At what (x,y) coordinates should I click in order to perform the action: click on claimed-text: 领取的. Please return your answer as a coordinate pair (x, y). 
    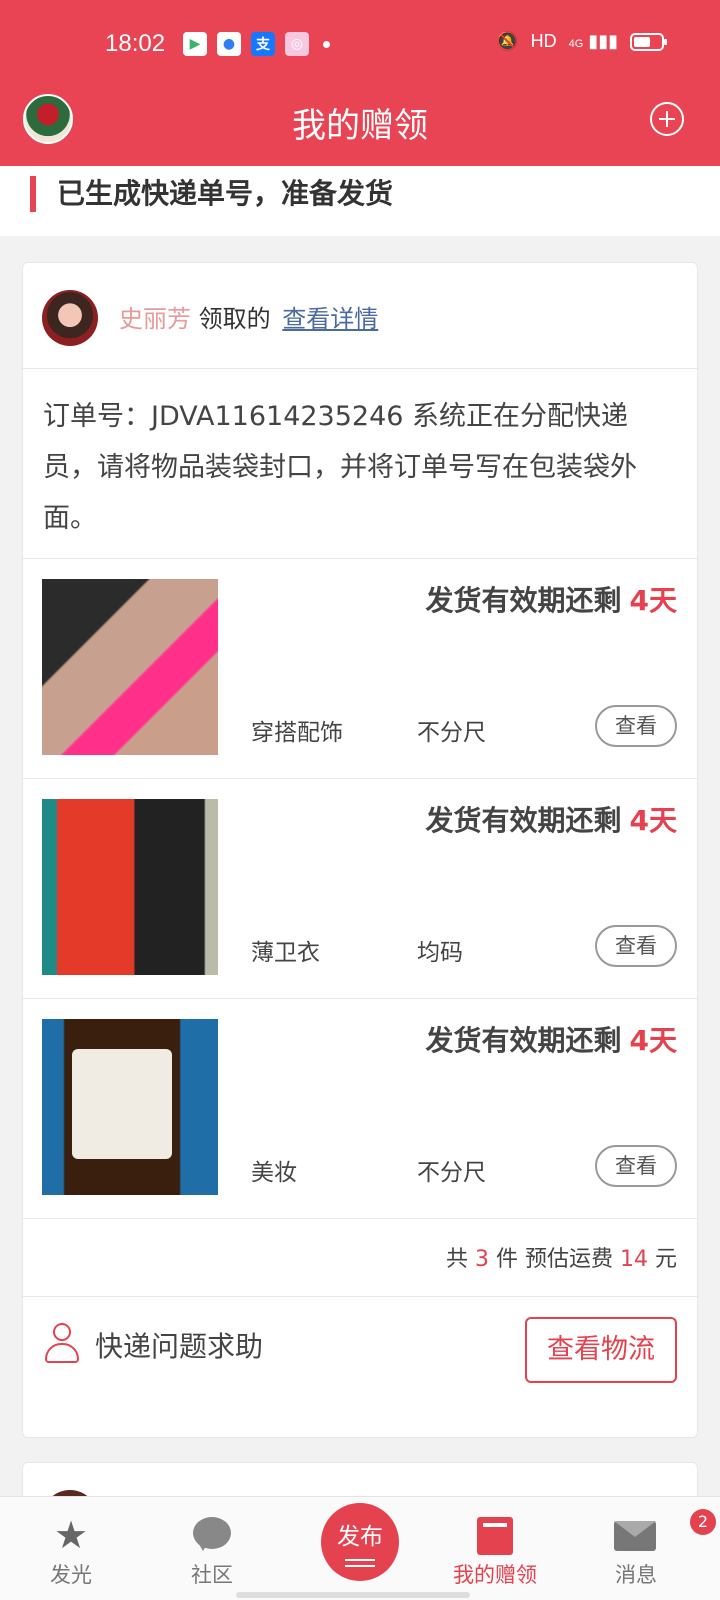
    Looking at the image, I should click on (234, 319).